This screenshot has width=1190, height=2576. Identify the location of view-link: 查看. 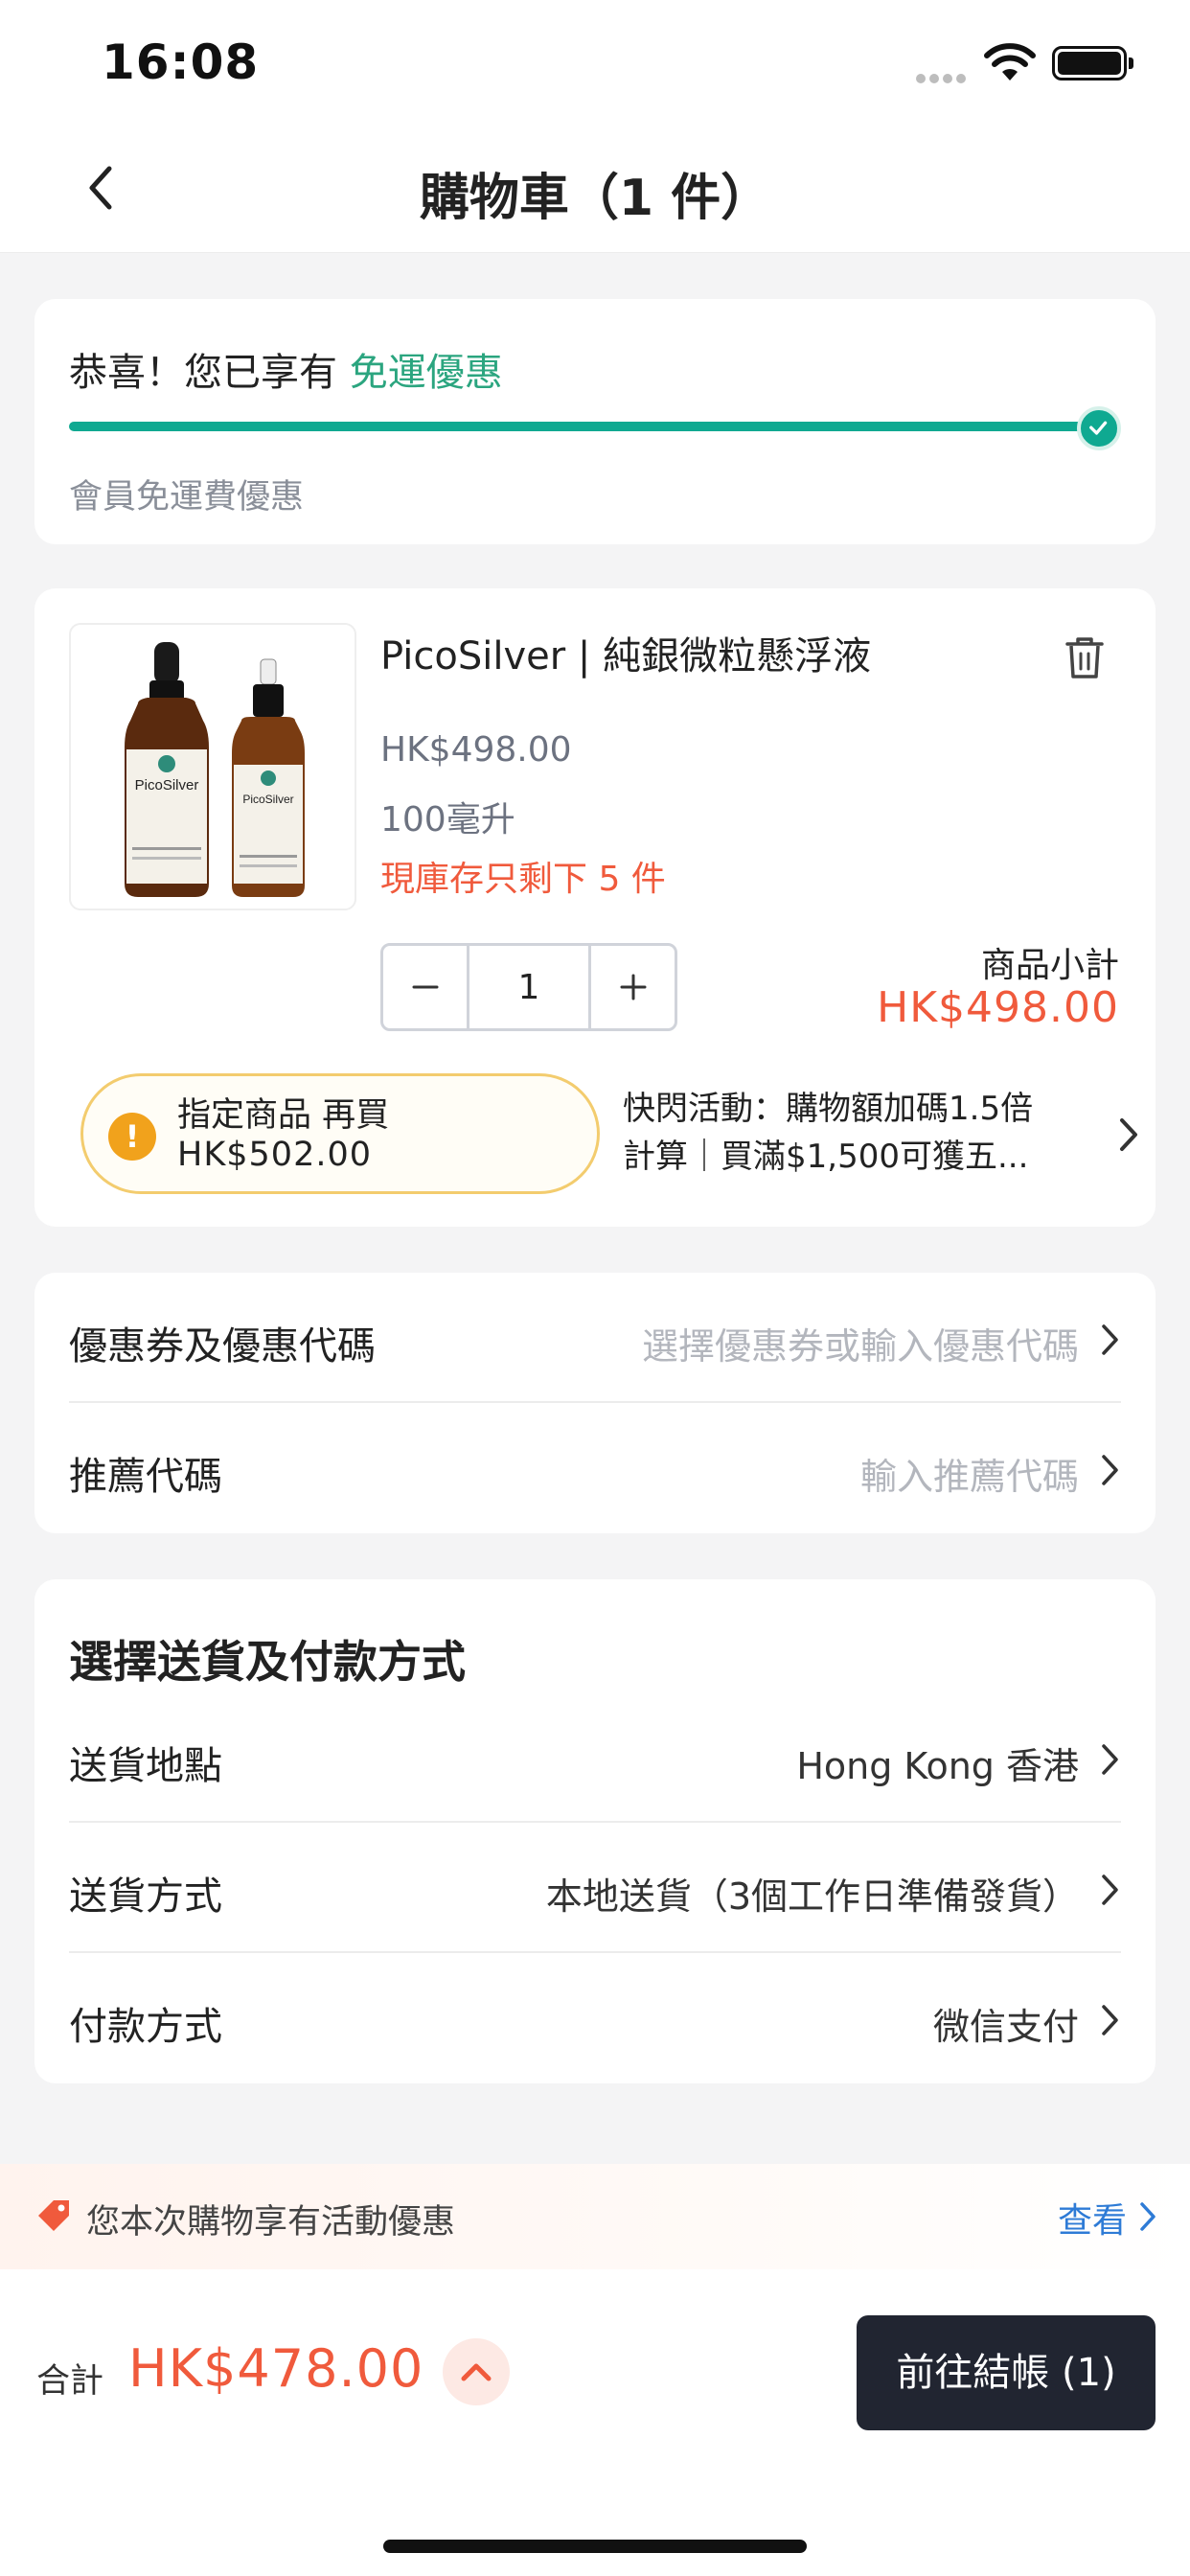
(1093, 2217).